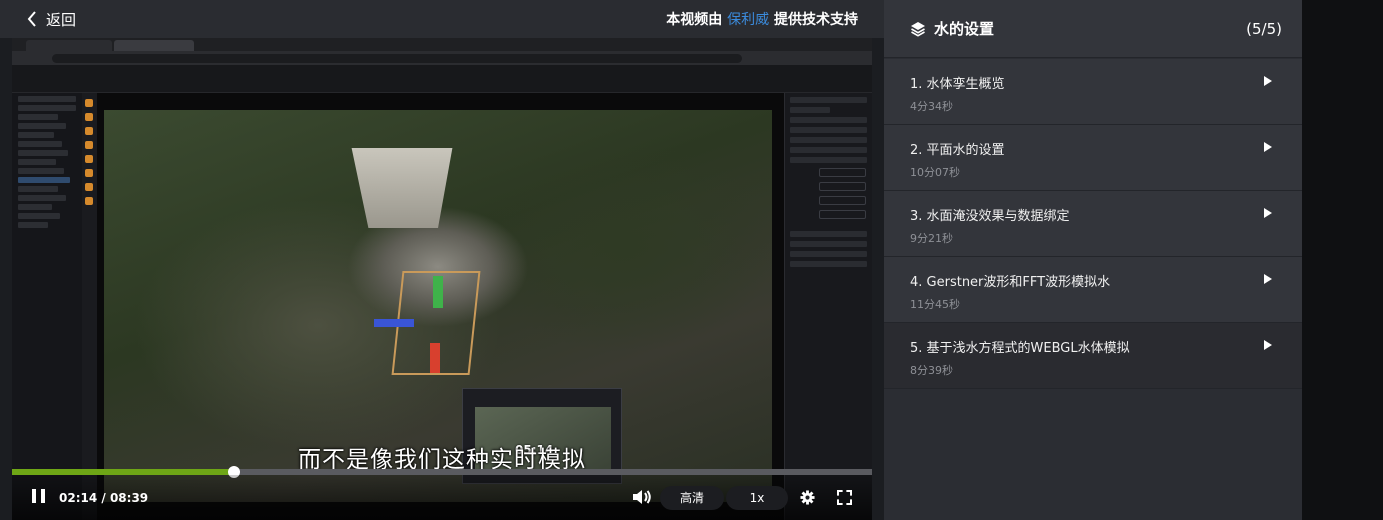  What do you see at coordinates (442, 19) in the screenshot?
I see `top-bar: 返回 本视频由 保利威 提供技术支持` at bounding box center [442, 19].